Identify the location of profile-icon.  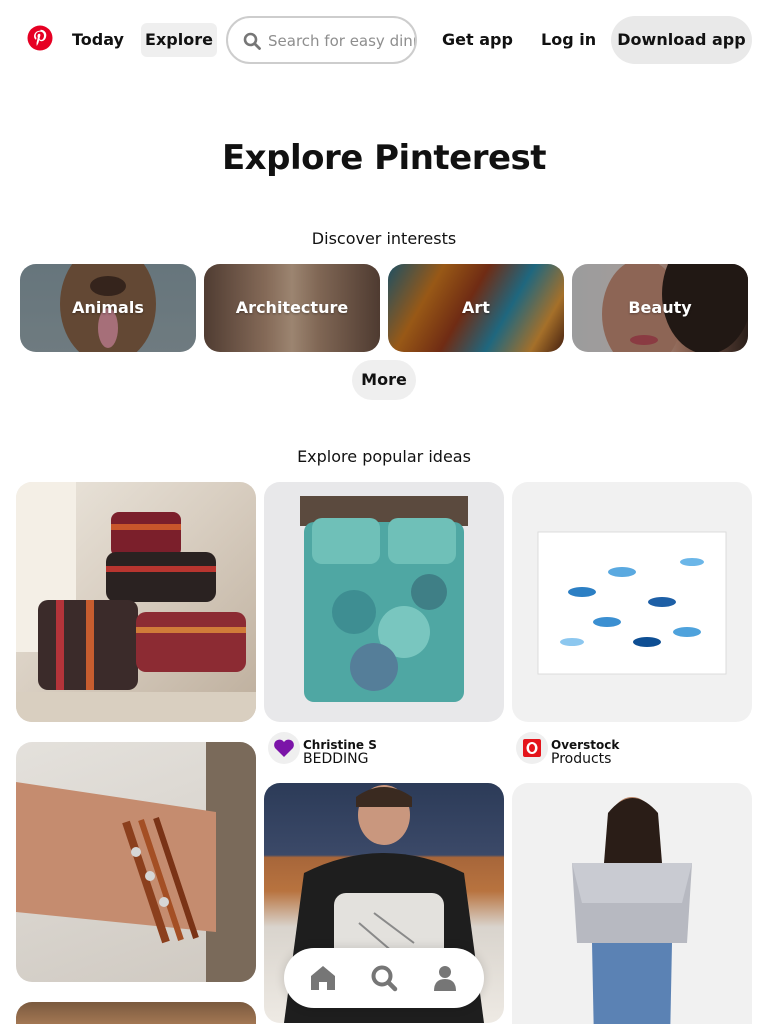
(445, 978).